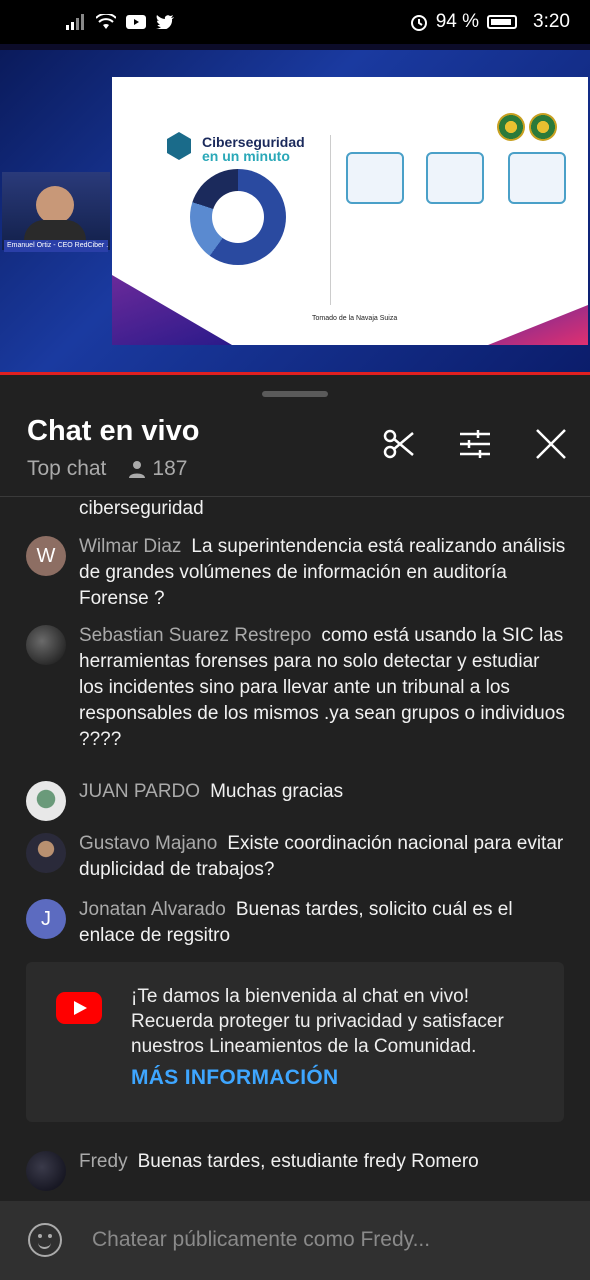 The image size is (590, 1280). I want to click on status-bar: 94 % 3:20, so click(295, 22).